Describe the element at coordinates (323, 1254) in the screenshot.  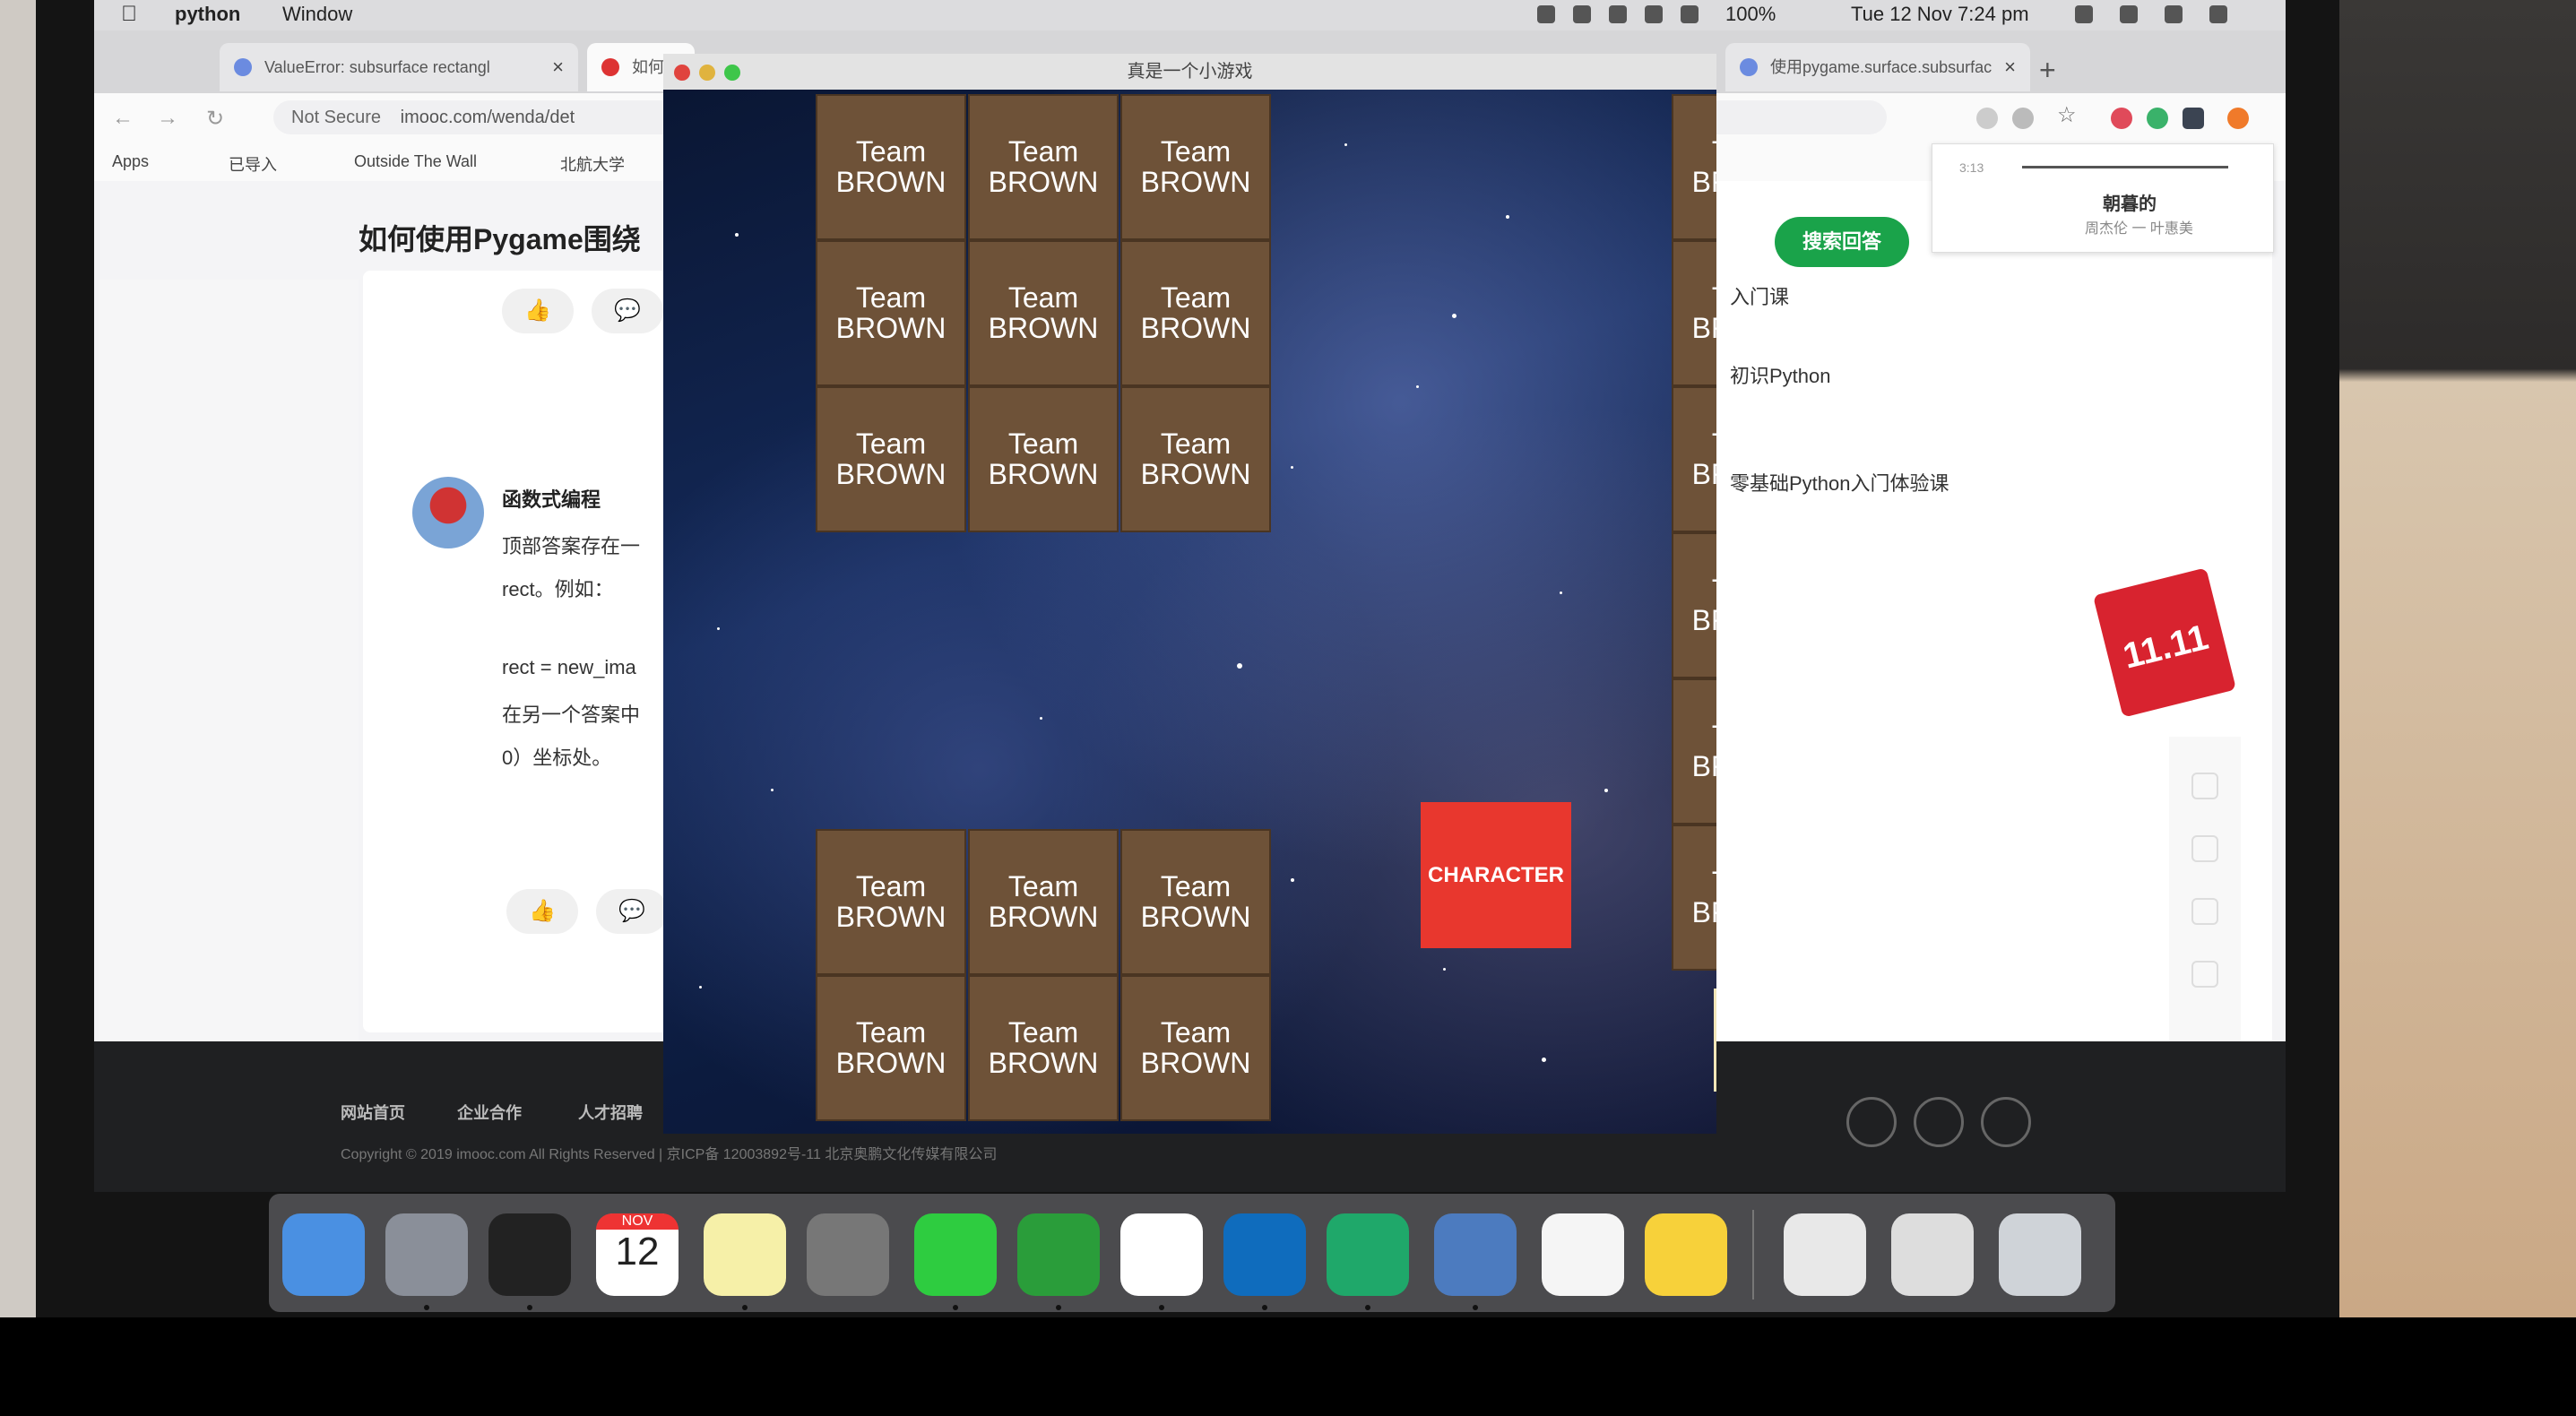
I see `finder-icon` at that location.